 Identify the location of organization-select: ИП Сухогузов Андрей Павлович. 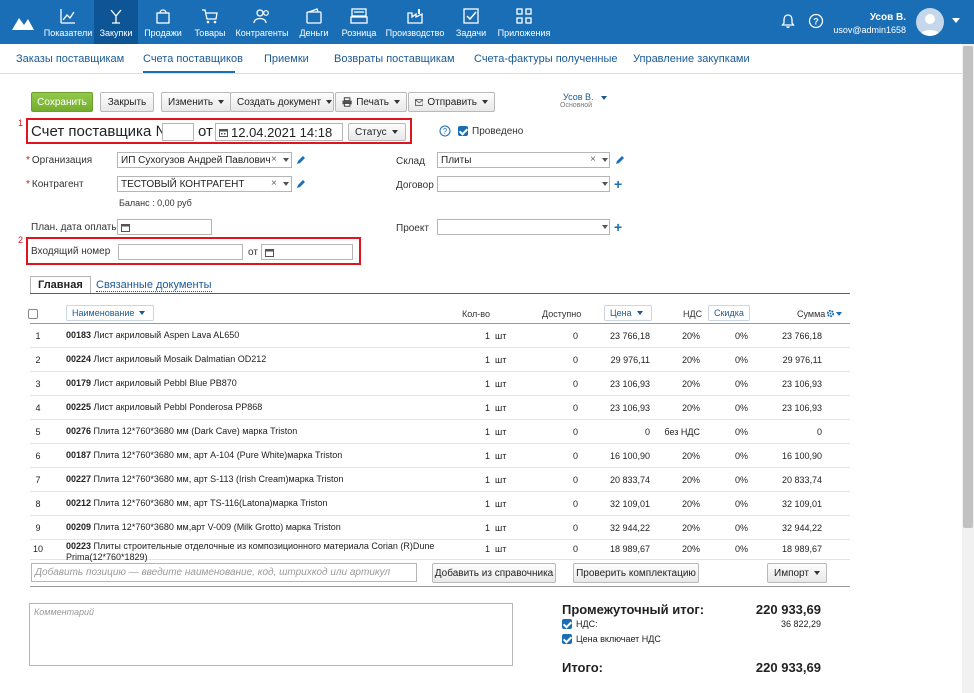
(204, 160).